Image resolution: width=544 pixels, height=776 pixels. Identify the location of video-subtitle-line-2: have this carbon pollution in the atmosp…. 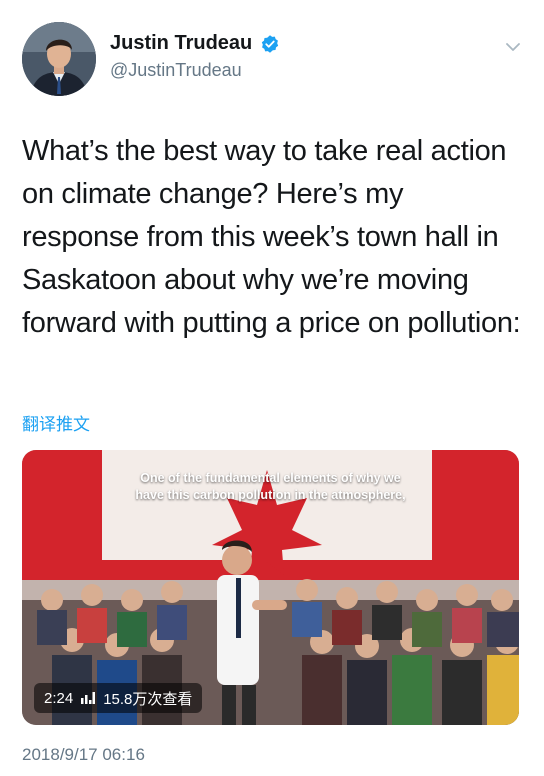
(270, 495).